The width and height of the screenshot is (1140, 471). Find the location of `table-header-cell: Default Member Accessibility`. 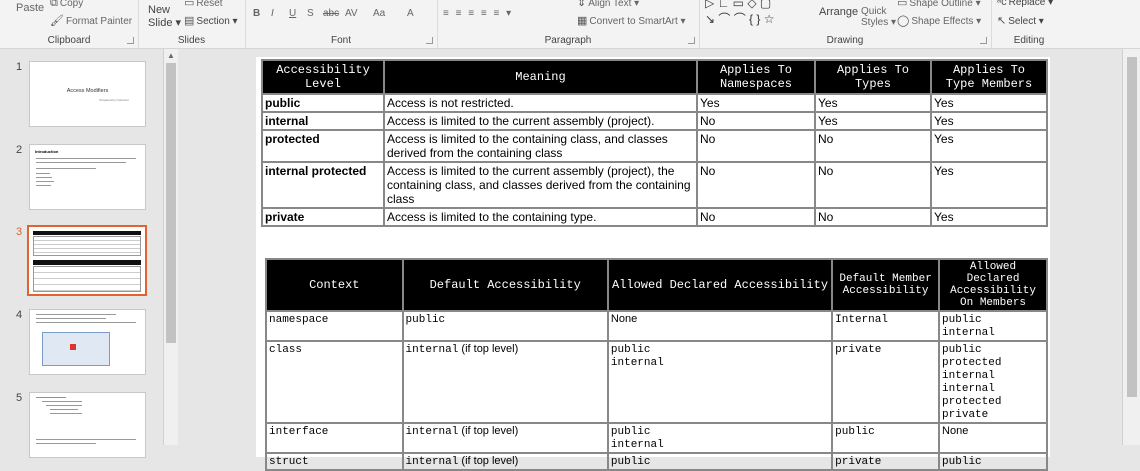

table-header-cell: Default Member Accessibility is located at coordinates (886, 285).